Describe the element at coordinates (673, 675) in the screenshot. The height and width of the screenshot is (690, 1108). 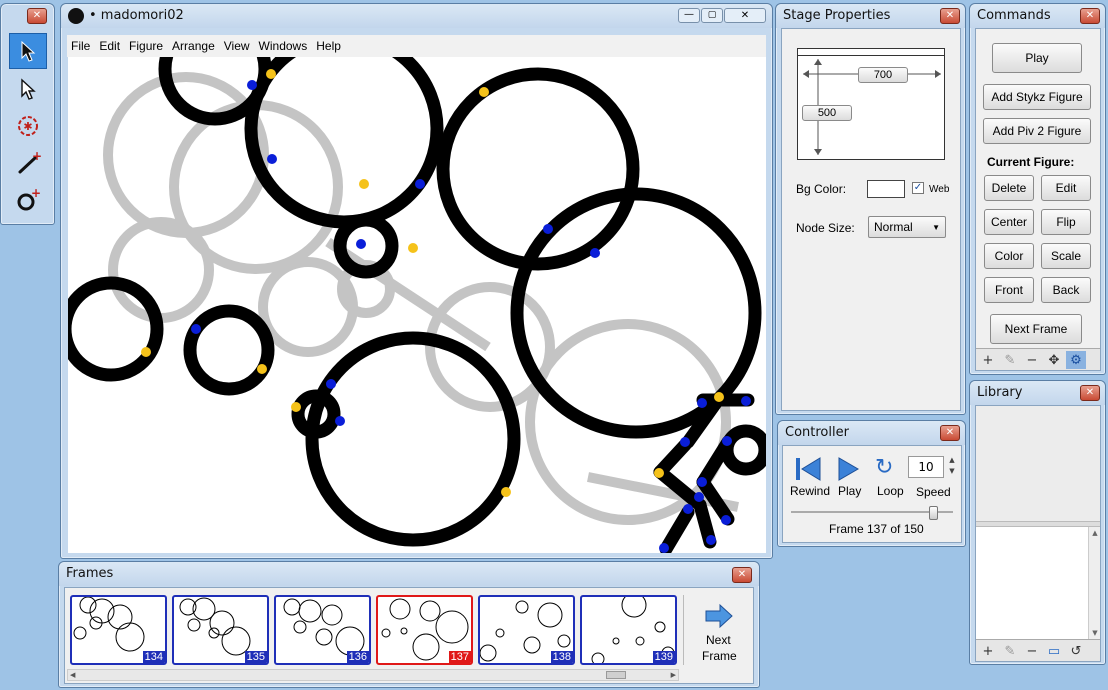
I see `scroll-right-icon: ▶` at that location.